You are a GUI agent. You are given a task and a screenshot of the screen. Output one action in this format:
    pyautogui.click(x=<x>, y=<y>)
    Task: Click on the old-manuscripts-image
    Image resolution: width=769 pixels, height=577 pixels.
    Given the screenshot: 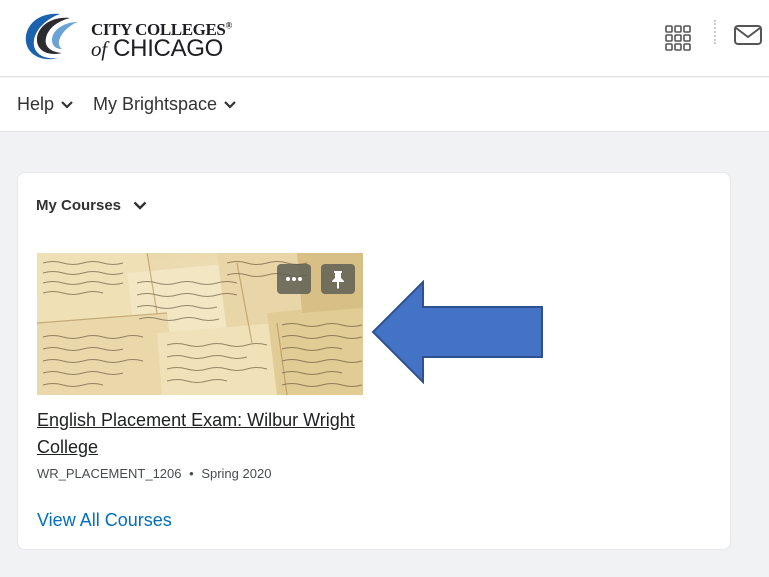 What is the action you would take?
    pyautogui.click(x=200, y=324)
    